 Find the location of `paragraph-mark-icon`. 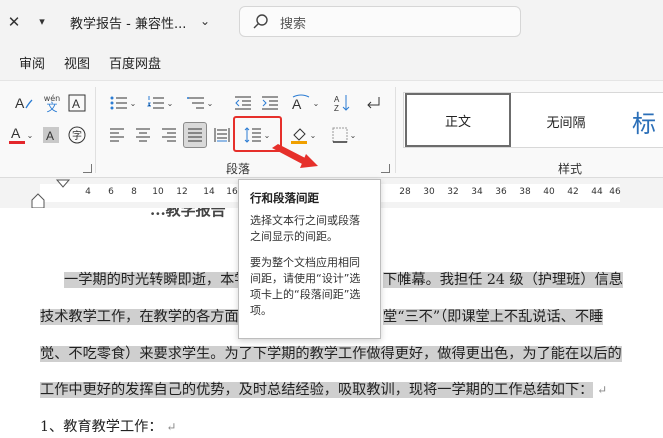

paragraph-mark-icon is located at coordinates (373, 103).